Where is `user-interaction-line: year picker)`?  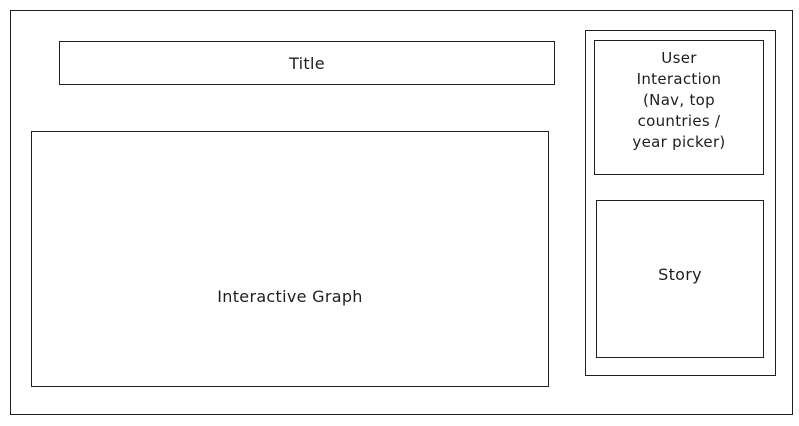 user-interaction-line: year picker) is located at coordinates (679, 142).